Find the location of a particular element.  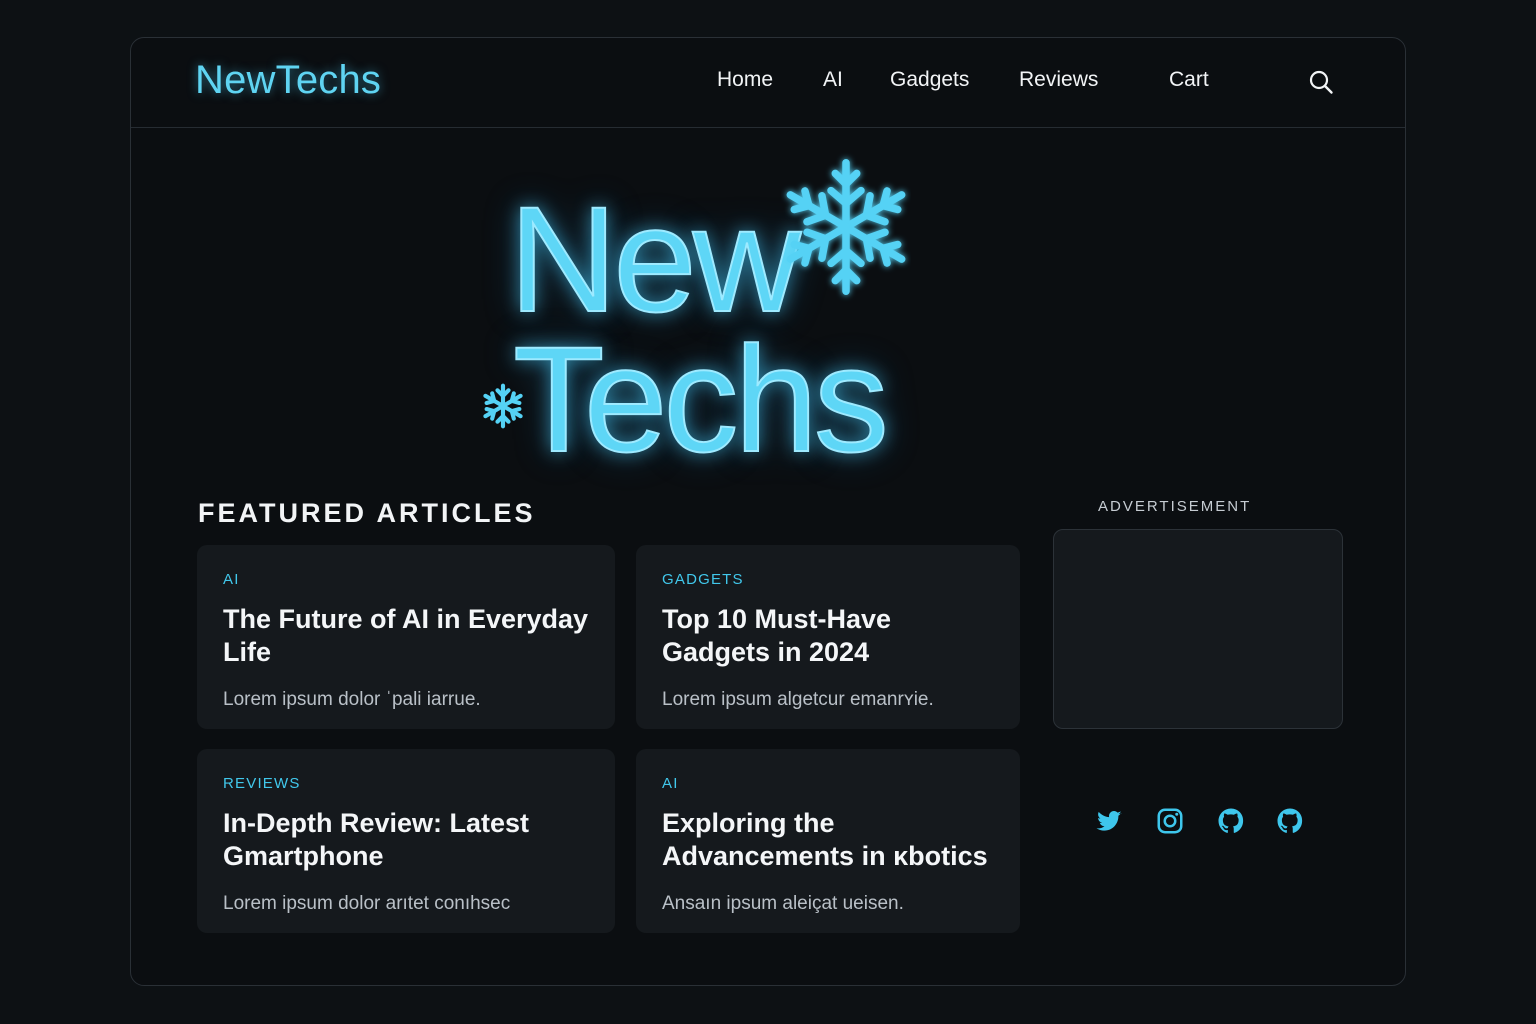

site-header: NewTechs Home AI Gadgets Reviews Cart is located at coordinates (768, 83).